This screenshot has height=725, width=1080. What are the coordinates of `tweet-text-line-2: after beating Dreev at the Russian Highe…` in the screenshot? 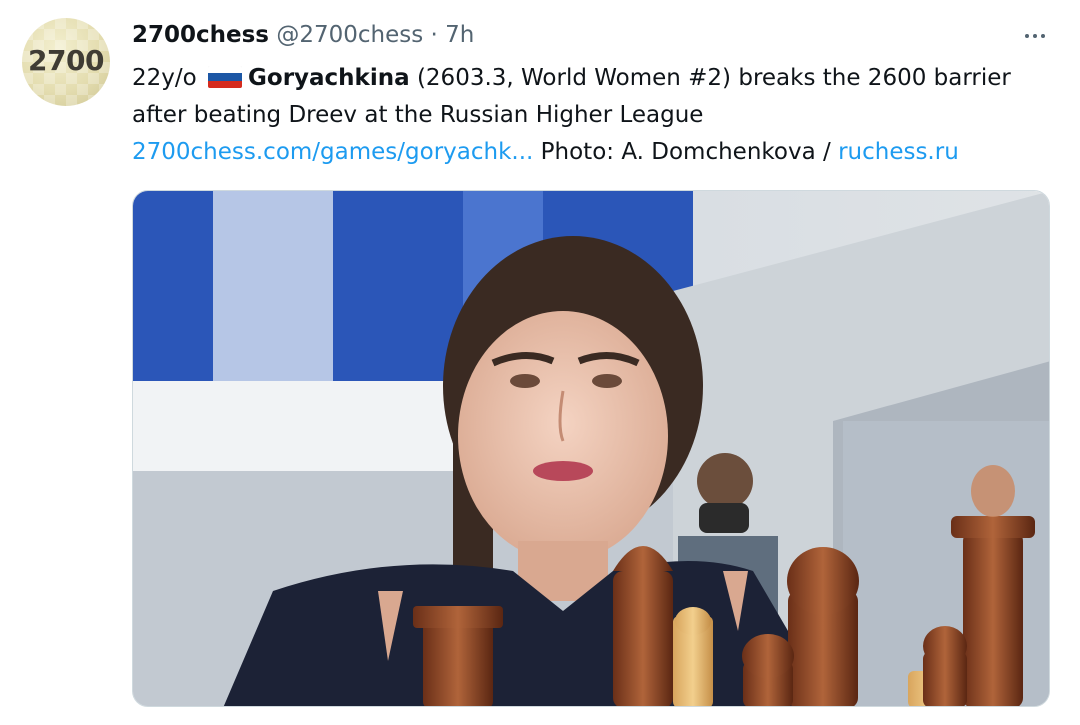 It's located at (418, 115).